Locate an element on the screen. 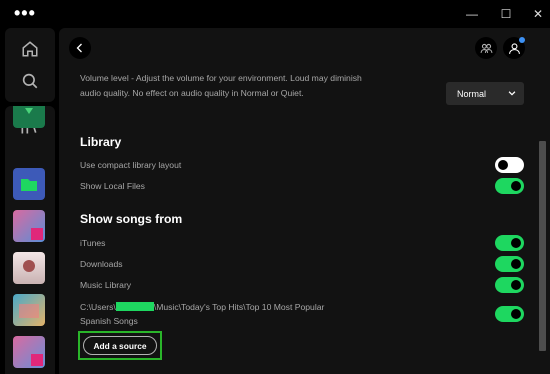 The height and width of the screenshot is (374, 550). chevron-left-icon is located at coordinates (79, 48).